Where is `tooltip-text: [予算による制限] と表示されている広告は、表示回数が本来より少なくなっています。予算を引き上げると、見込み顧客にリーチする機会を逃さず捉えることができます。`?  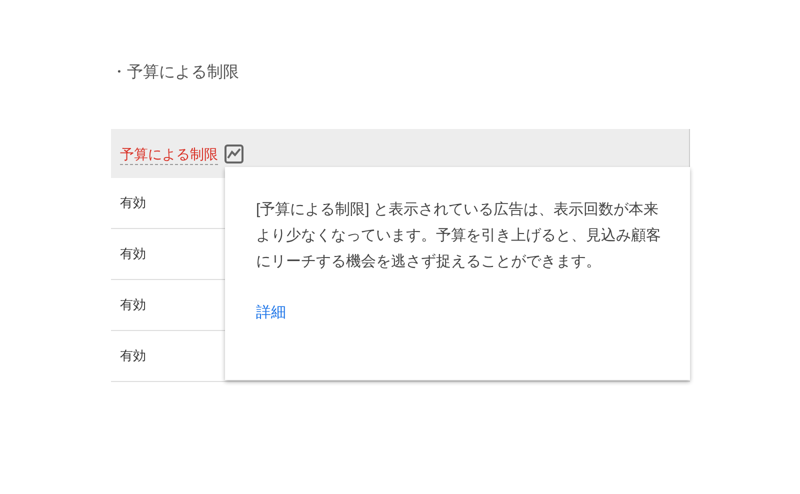
tooltip-text: [予算による制限] と表示されている広告は、表示回数が本来より少なくなっています。予算を引き上げると、見込み顧客にリーチする機会を逃さず捉えることができます。 is located at coordinates (458, 236).